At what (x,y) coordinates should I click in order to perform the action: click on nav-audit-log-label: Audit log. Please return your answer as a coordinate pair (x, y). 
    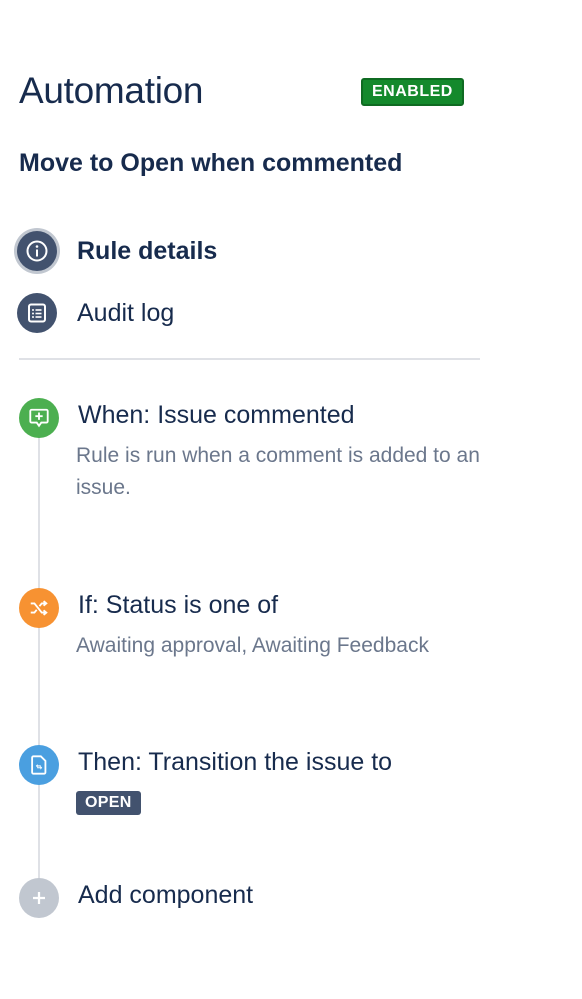
    Looking at the image, I should click on (126, 312).